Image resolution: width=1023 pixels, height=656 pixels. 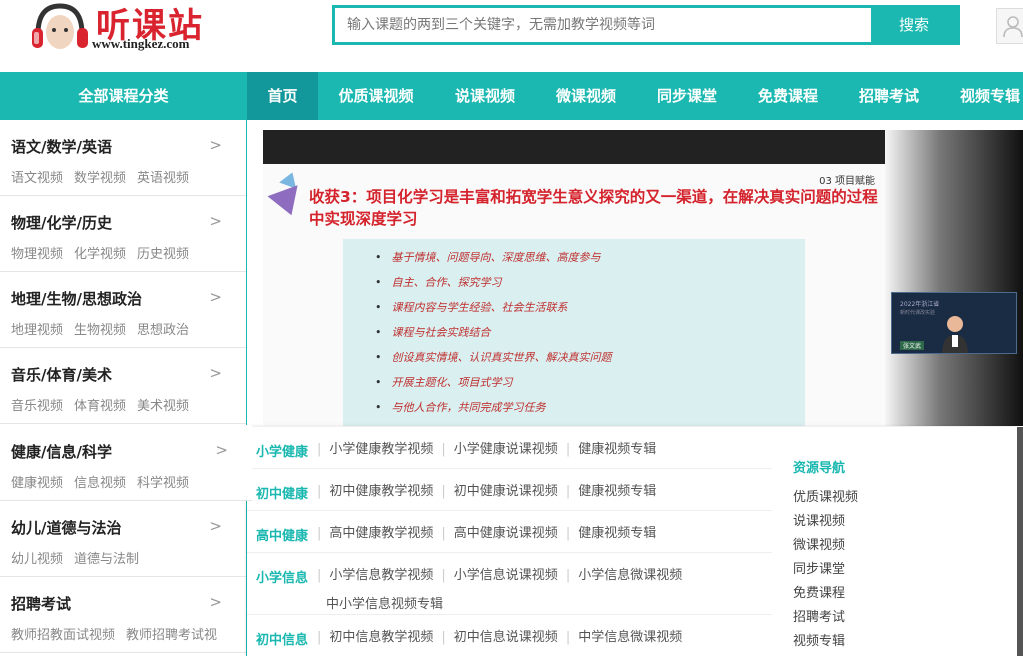 What do you see at coordinates (126, 463) in the screenshot?
I see `category-health-info-science: 健康/信息/科学 > 健康视频 信息视频 科学视频` at bounding box center [126, 463].